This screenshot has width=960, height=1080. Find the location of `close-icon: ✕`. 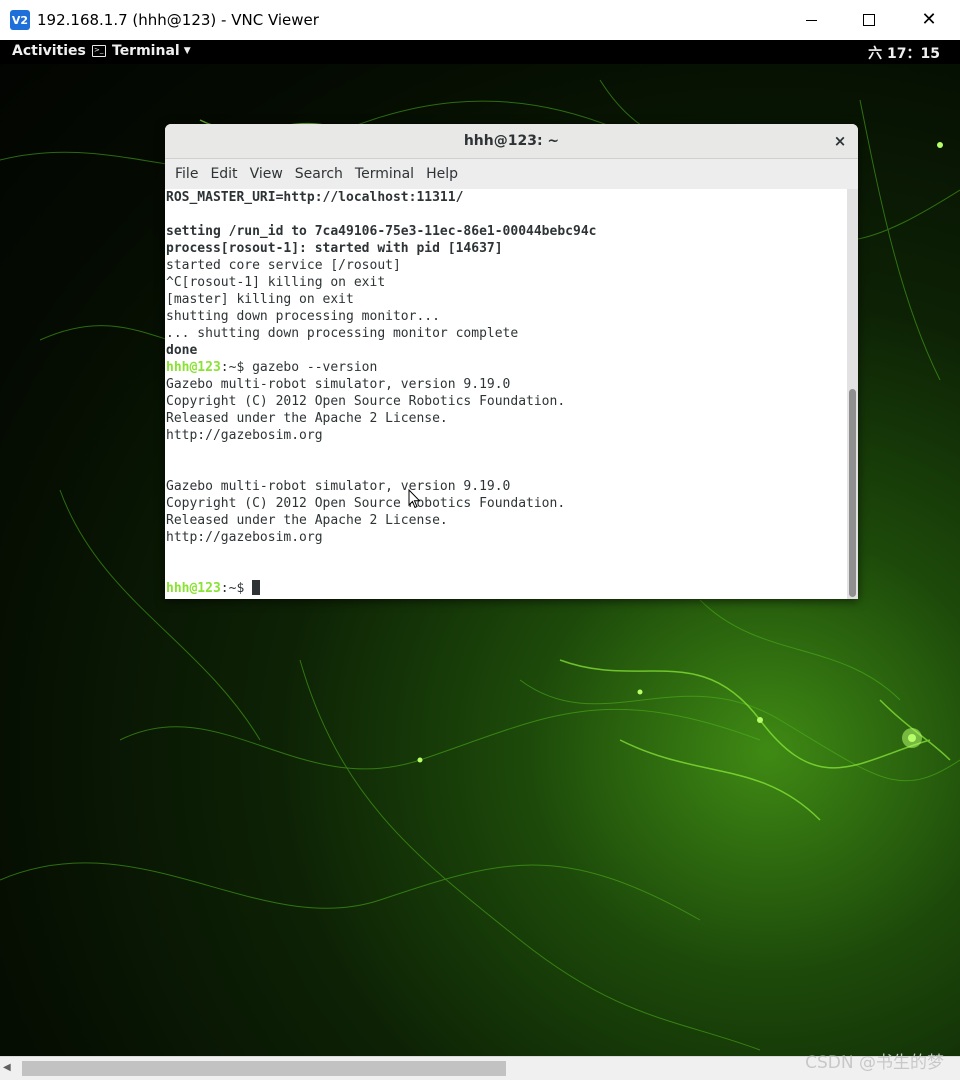

close-icon: ✕ is located at coordinates (929, 19).